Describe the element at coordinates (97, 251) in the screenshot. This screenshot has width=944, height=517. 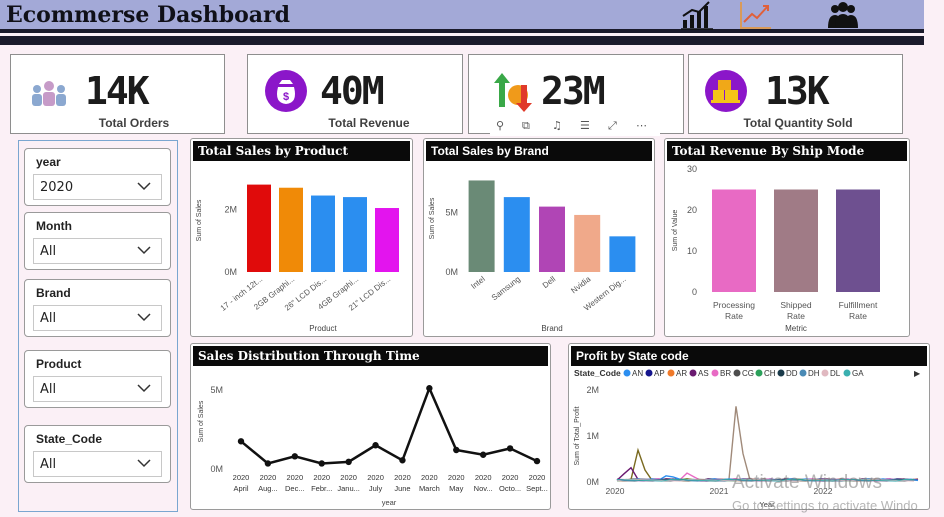
I see `month-dropdown: All` at that location.